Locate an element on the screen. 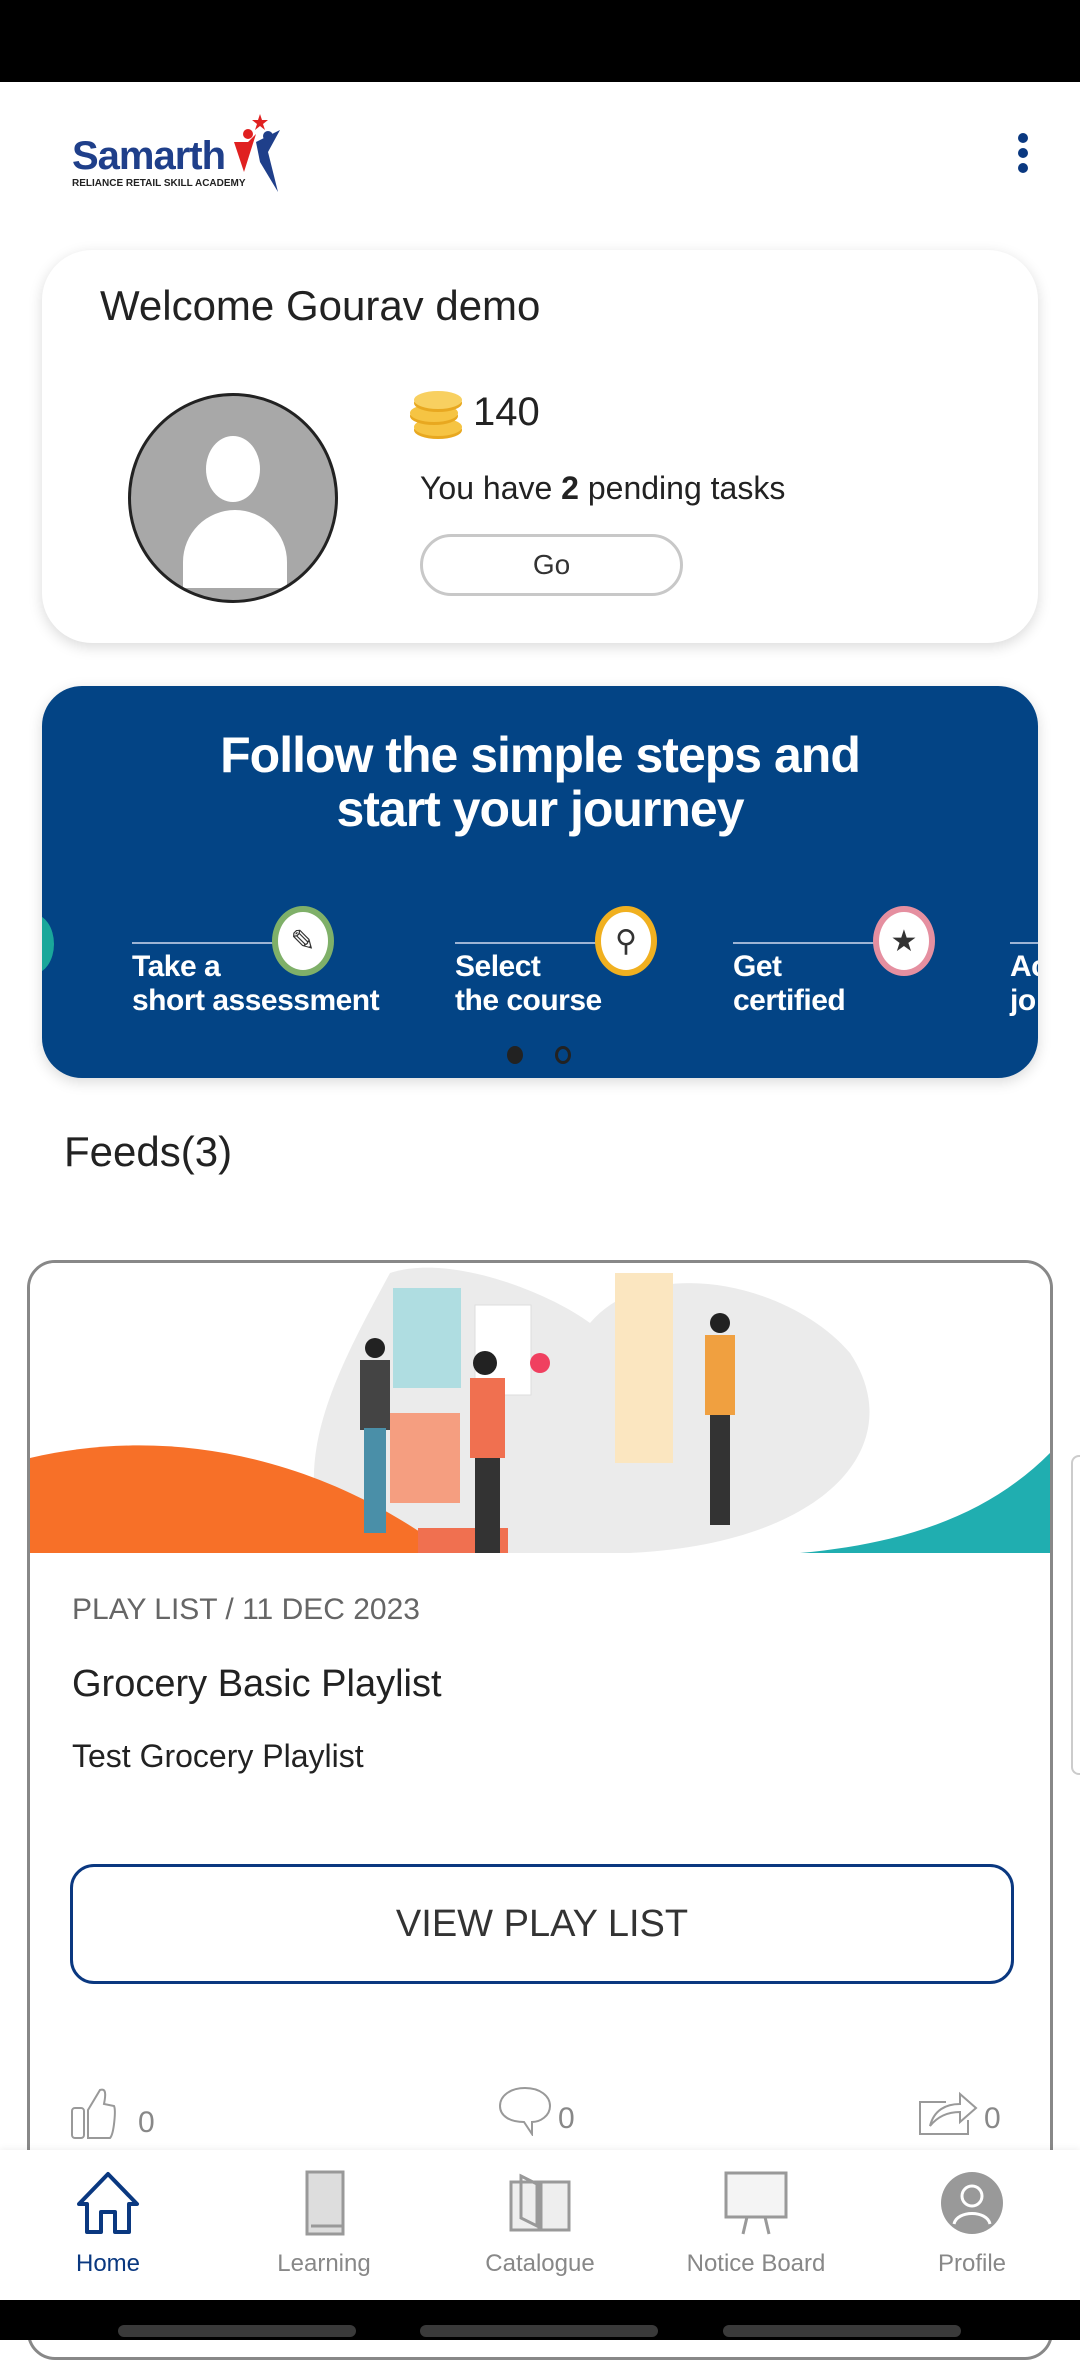 The image size is (1080, 2360). feed-description: Test Grocery Playlist is located at coordinates (218, 1756).